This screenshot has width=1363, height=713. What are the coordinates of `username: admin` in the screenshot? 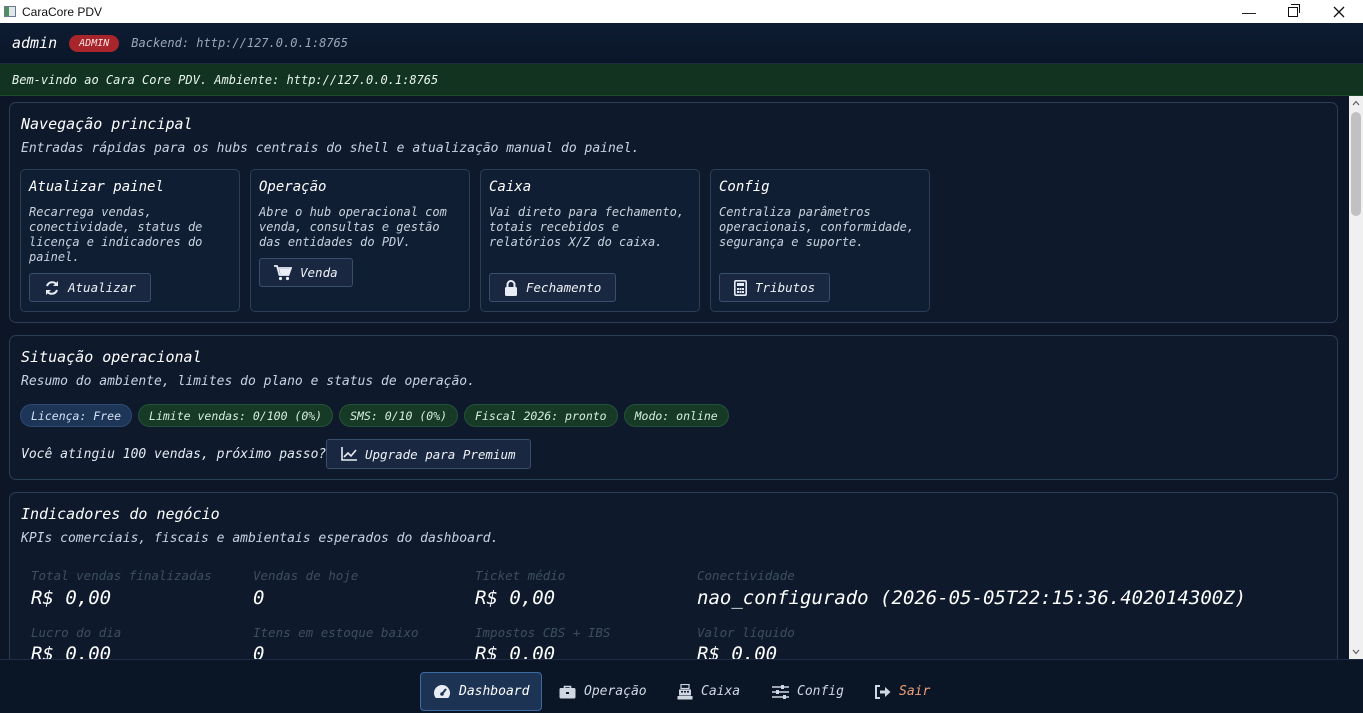 It's located at (35, 43).